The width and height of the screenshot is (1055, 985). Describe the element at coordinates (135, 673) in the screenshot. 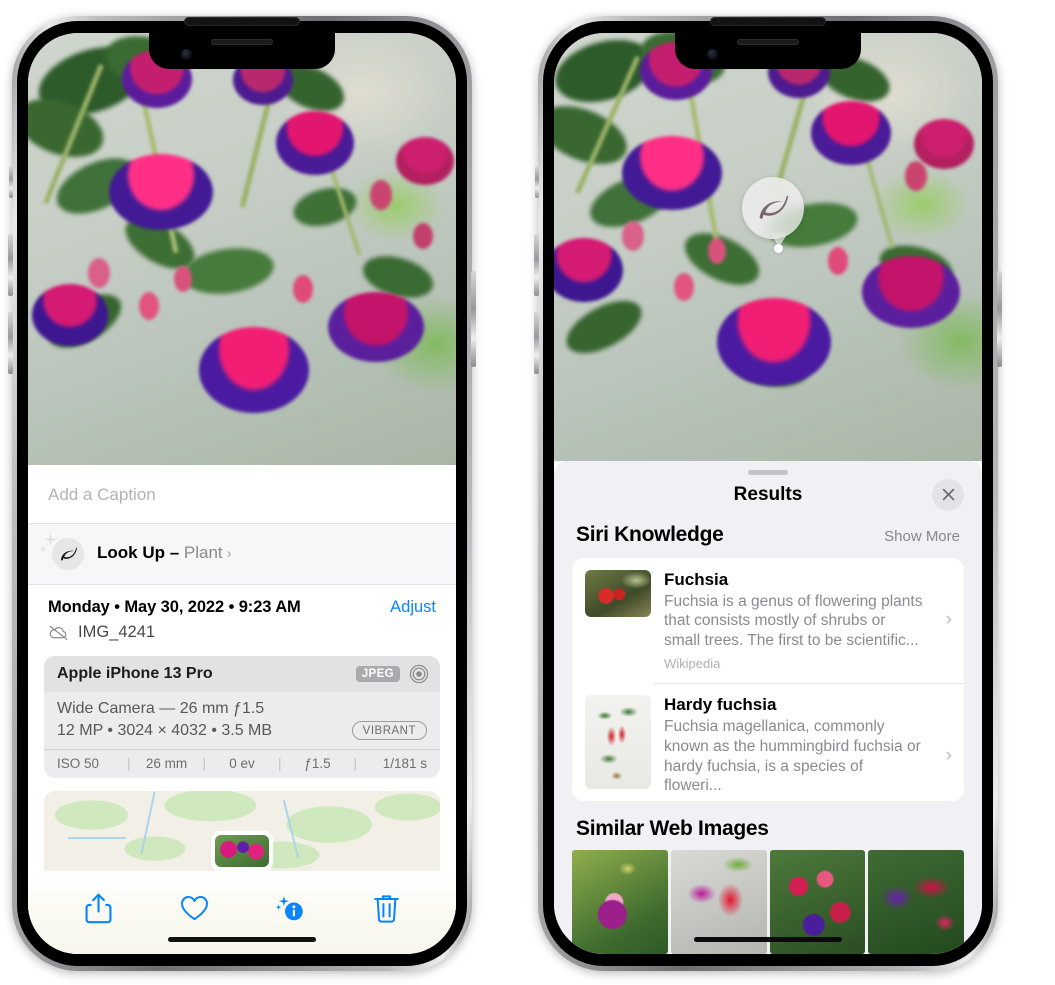

I see `camera-device-name: Apple iPhone 13 Pro` at that location.